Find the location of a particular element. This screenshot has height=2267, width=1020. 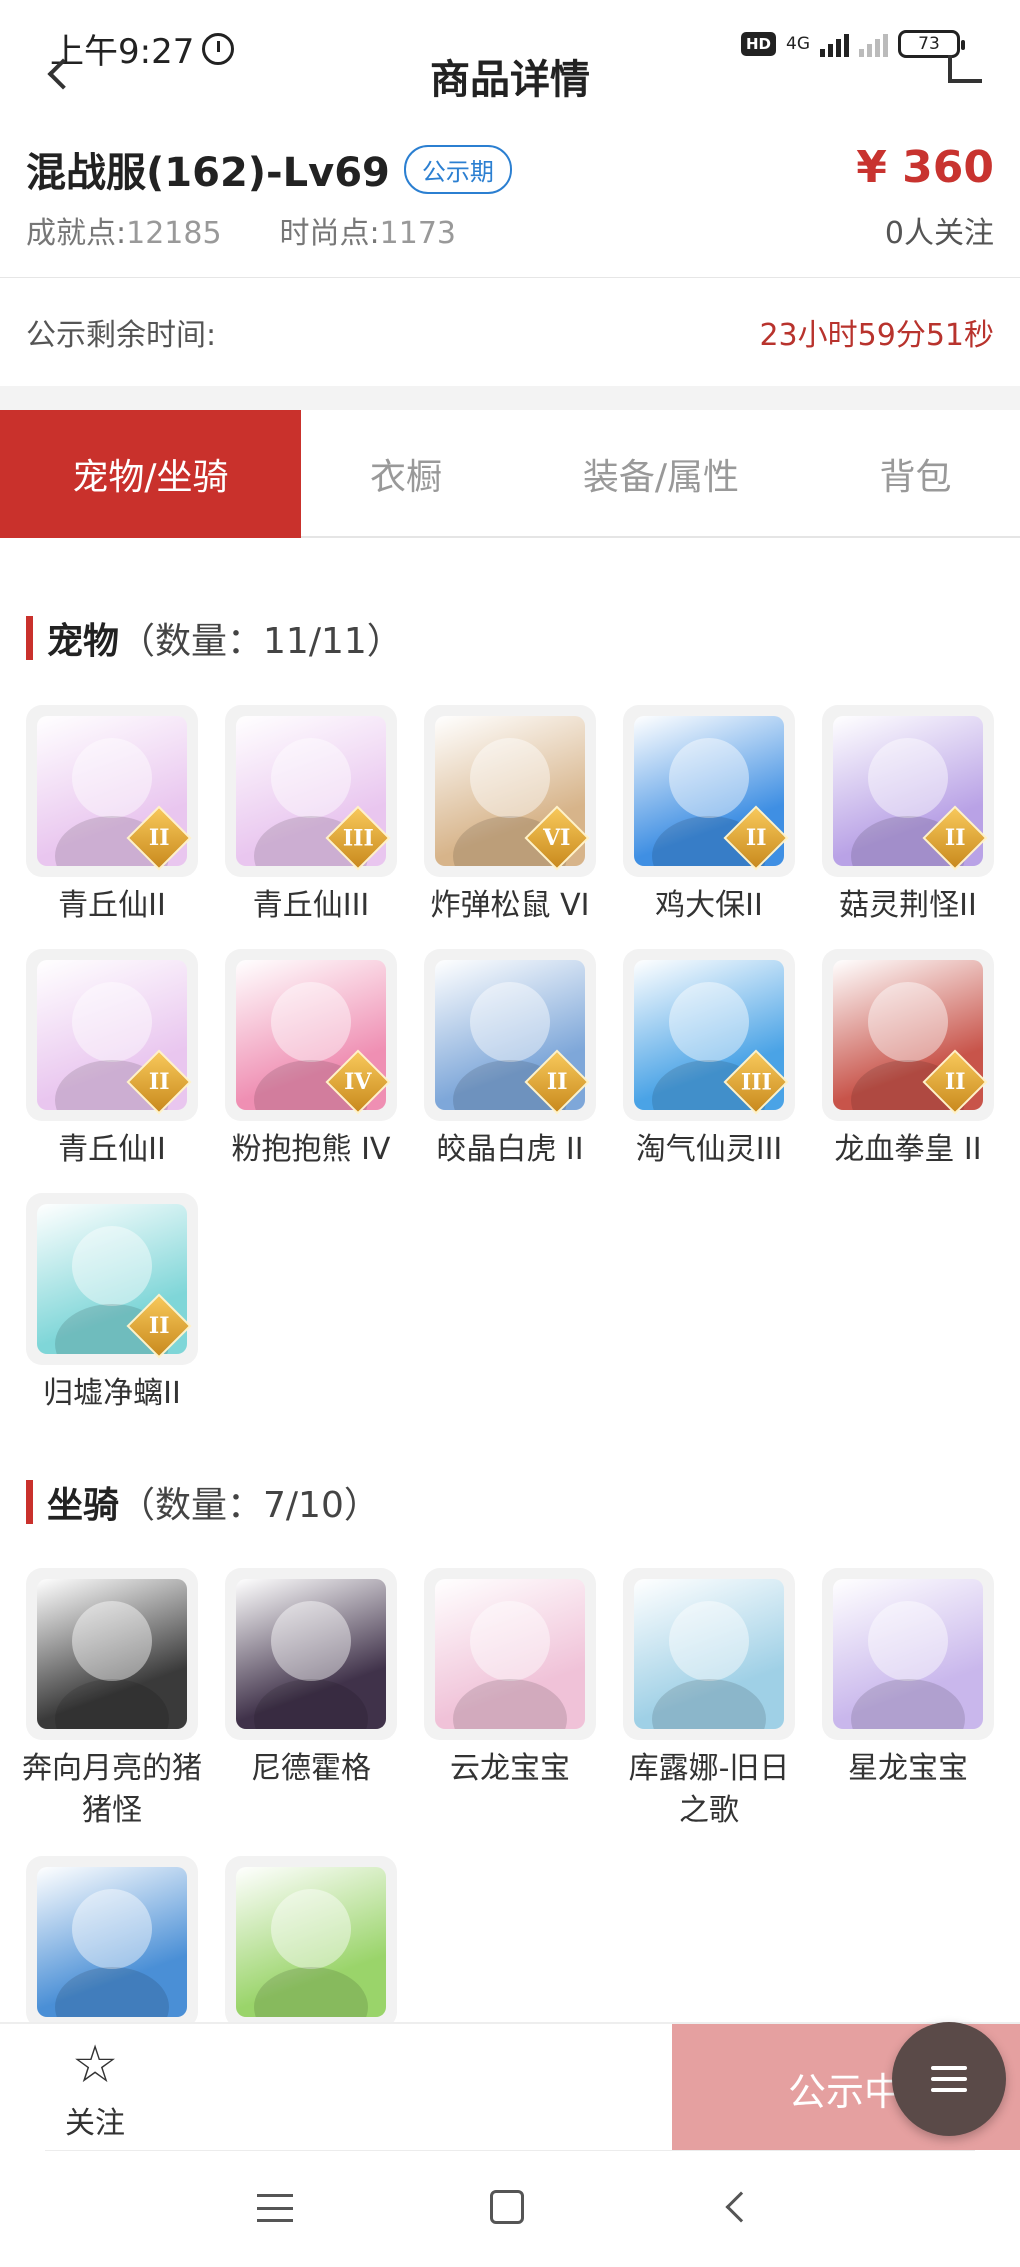

pet-name: 龙血拳皇 II is located at coordinates (908, 1149).